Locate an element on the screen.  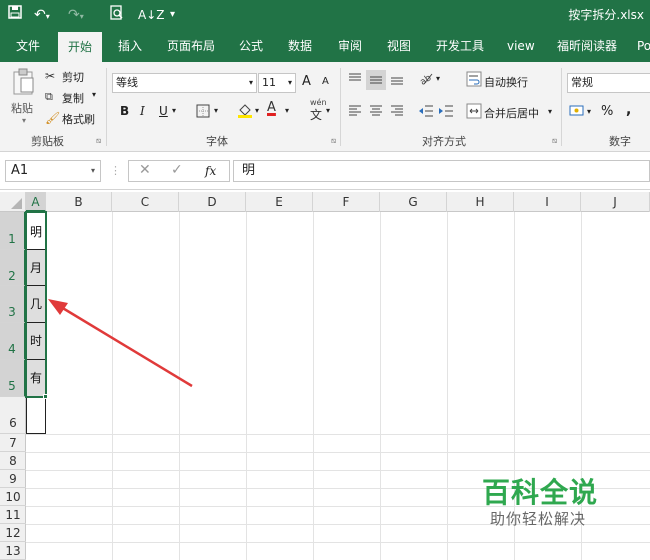
wrap-text-button: 自动换行 is located at coordinates (506, 82).